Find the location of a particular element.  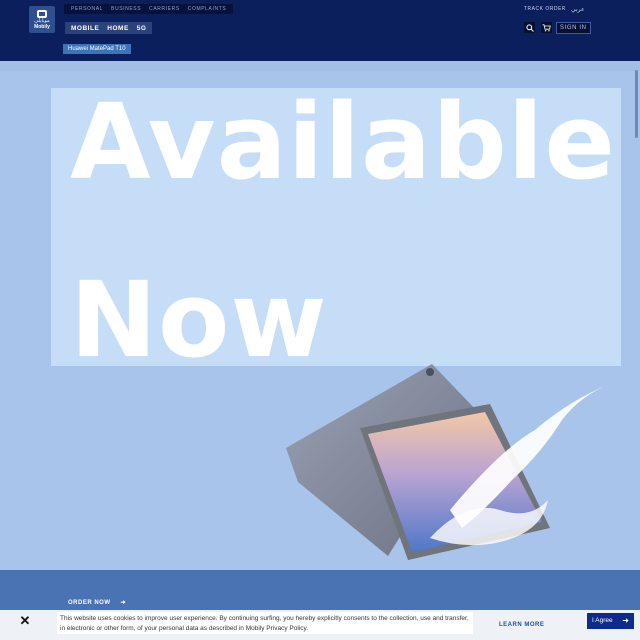

agree-label: I Agree is located at coordinates (602, 620).